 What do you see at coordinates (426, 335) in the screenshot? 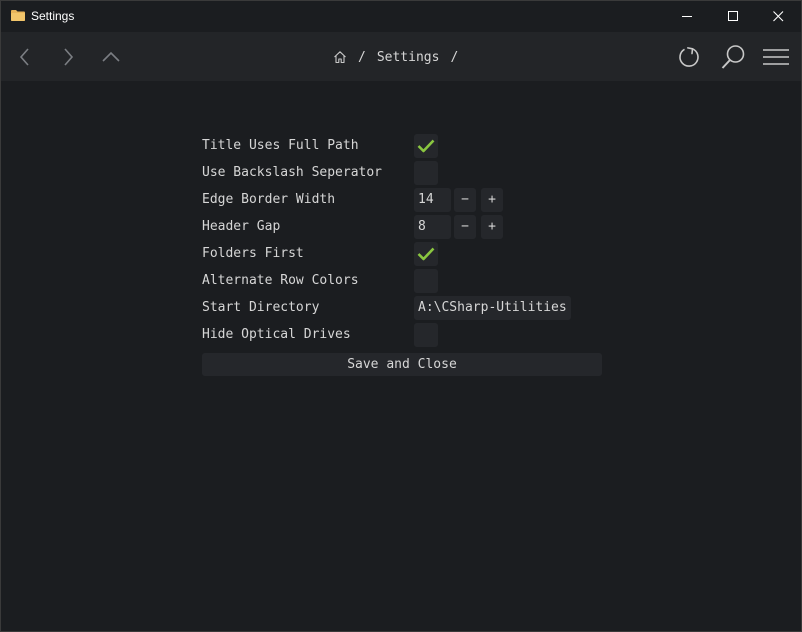
I see `hide-optical-drives-checkbox` at bounding box center [426, 335].